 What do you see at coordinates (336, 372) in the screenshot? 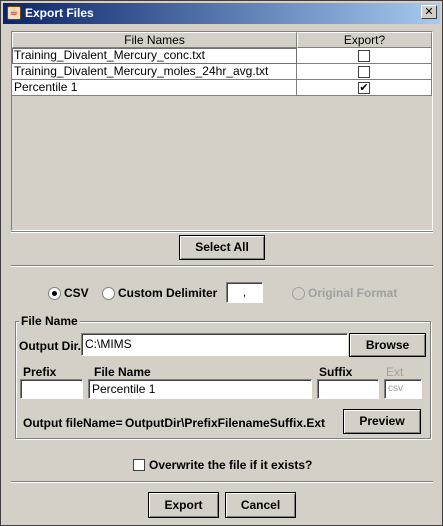
I see `suffix-label: Suffix` at bounding box center [336, 372].